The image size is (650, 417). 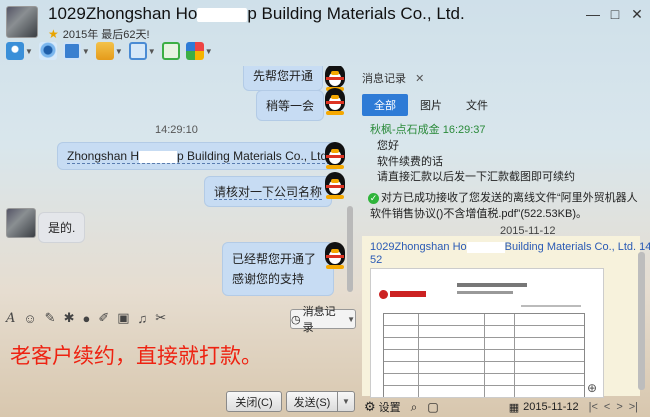 I want to click on close-button: 关闭(C), so click(x=254, y=401).